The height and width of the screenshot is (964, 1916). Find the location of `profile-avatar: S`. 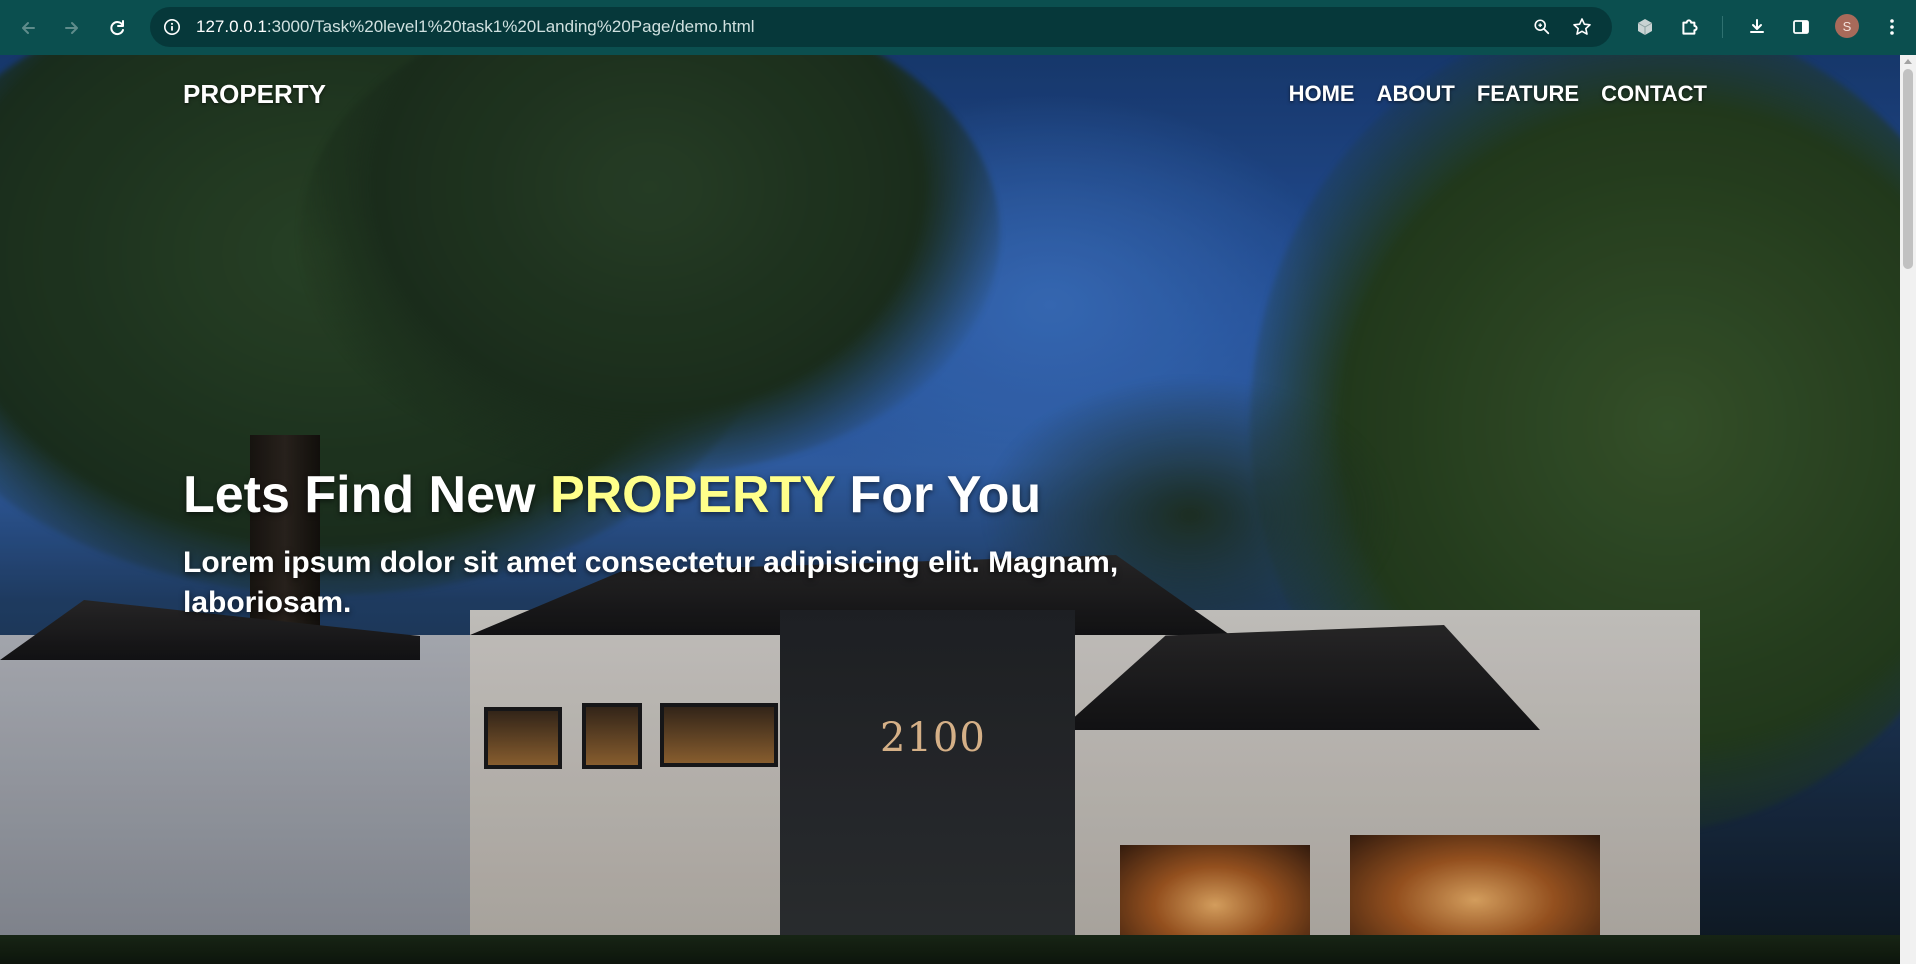

profile-avatar: S is located at coordinates (1847, 26).